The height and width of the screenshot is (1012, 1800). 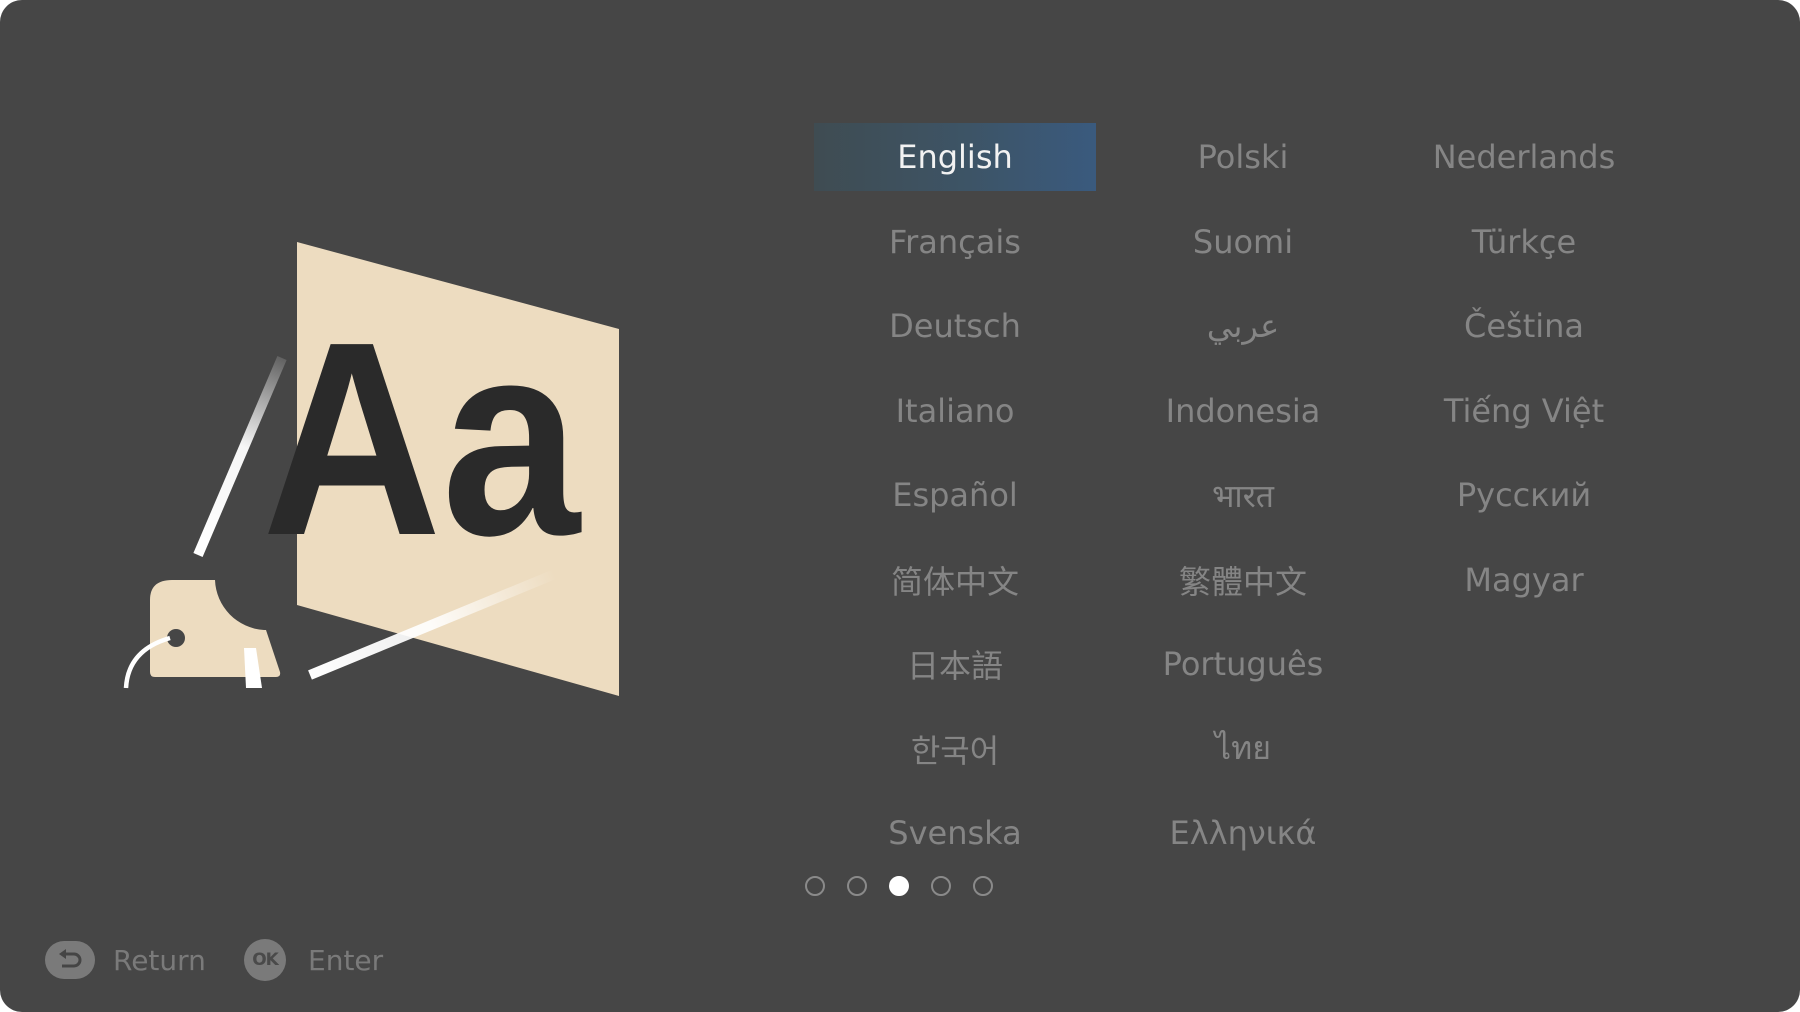 What do you see at coordinates (1243, 664) in the screenshot?
I see `language-option: Português` at bounding box center [1243, 664].